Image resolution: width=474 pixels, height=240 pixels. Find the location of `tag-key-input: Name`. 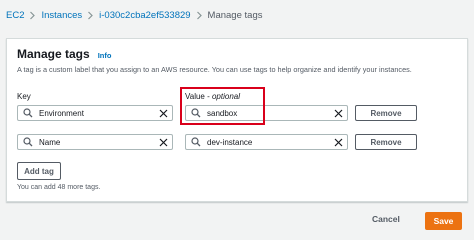

tag-key-input: Name is located at coordinates (95, 142).